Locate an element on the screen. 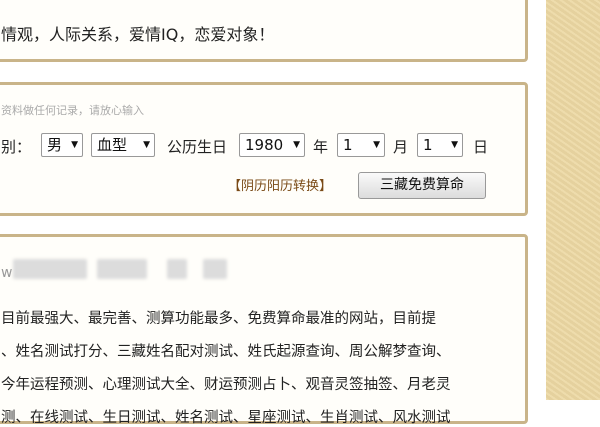  birthday-label: 公历生日 is located at coordinates (197, 147).